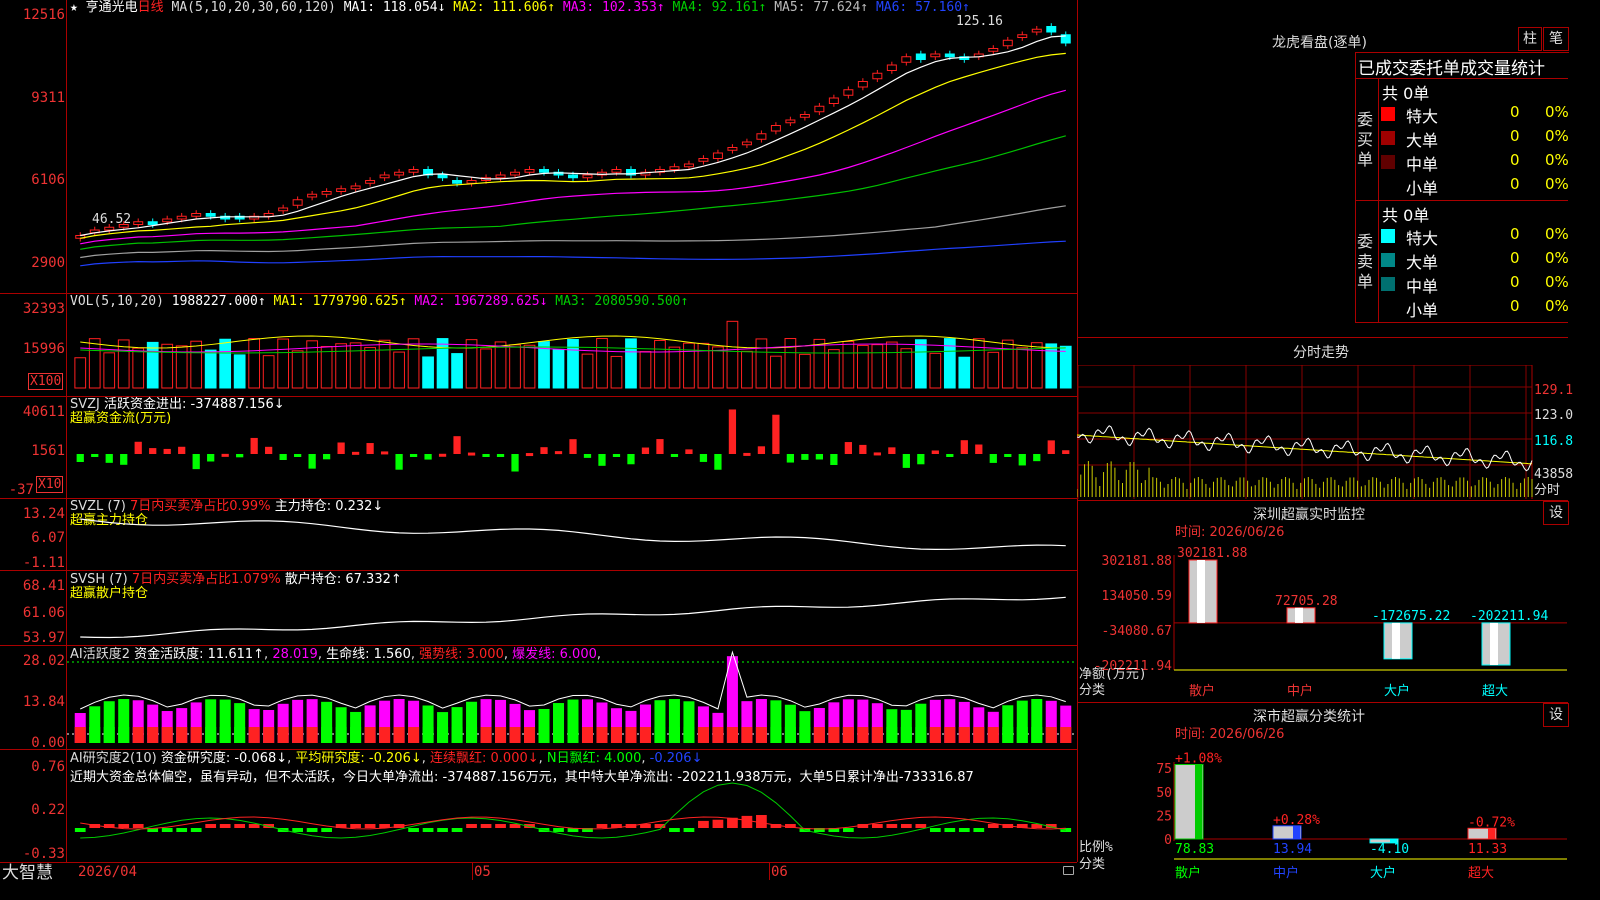  Describe the element at coordinates (1557, 184) in the screenshot. I see `order-percent: 0%` at that location.